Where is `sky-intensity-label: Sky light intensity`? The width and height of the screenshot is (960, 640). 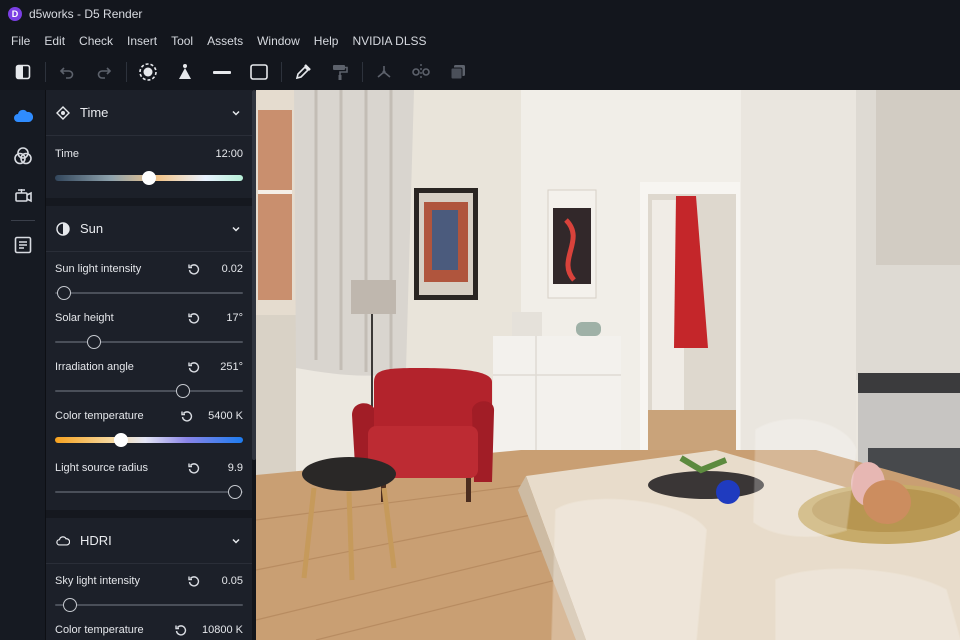
sky-intensity-label: Sky light intensity is located at coordinates (97, 581).